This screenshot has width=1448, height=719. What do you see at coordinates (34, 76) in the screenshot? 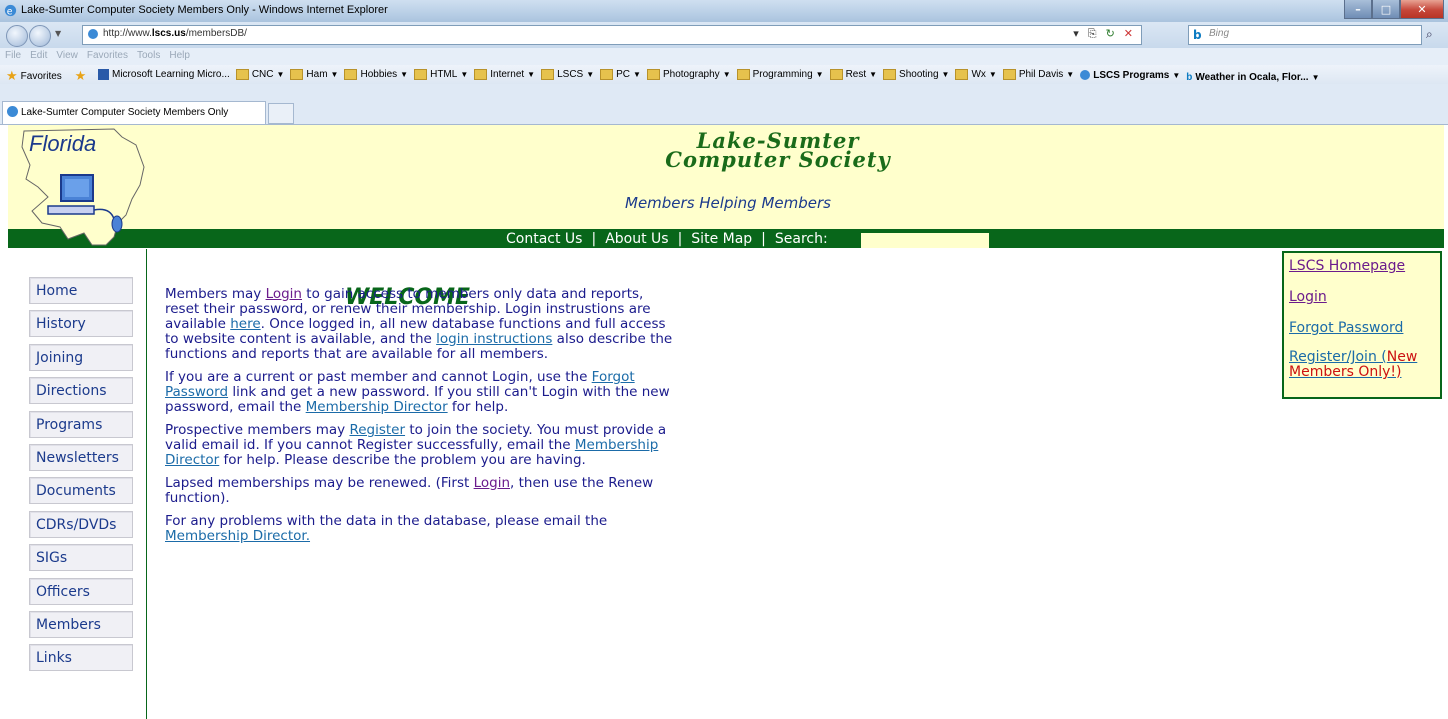
I see `favorites-button: ★ Favorites` at bounding box center [34, 76].